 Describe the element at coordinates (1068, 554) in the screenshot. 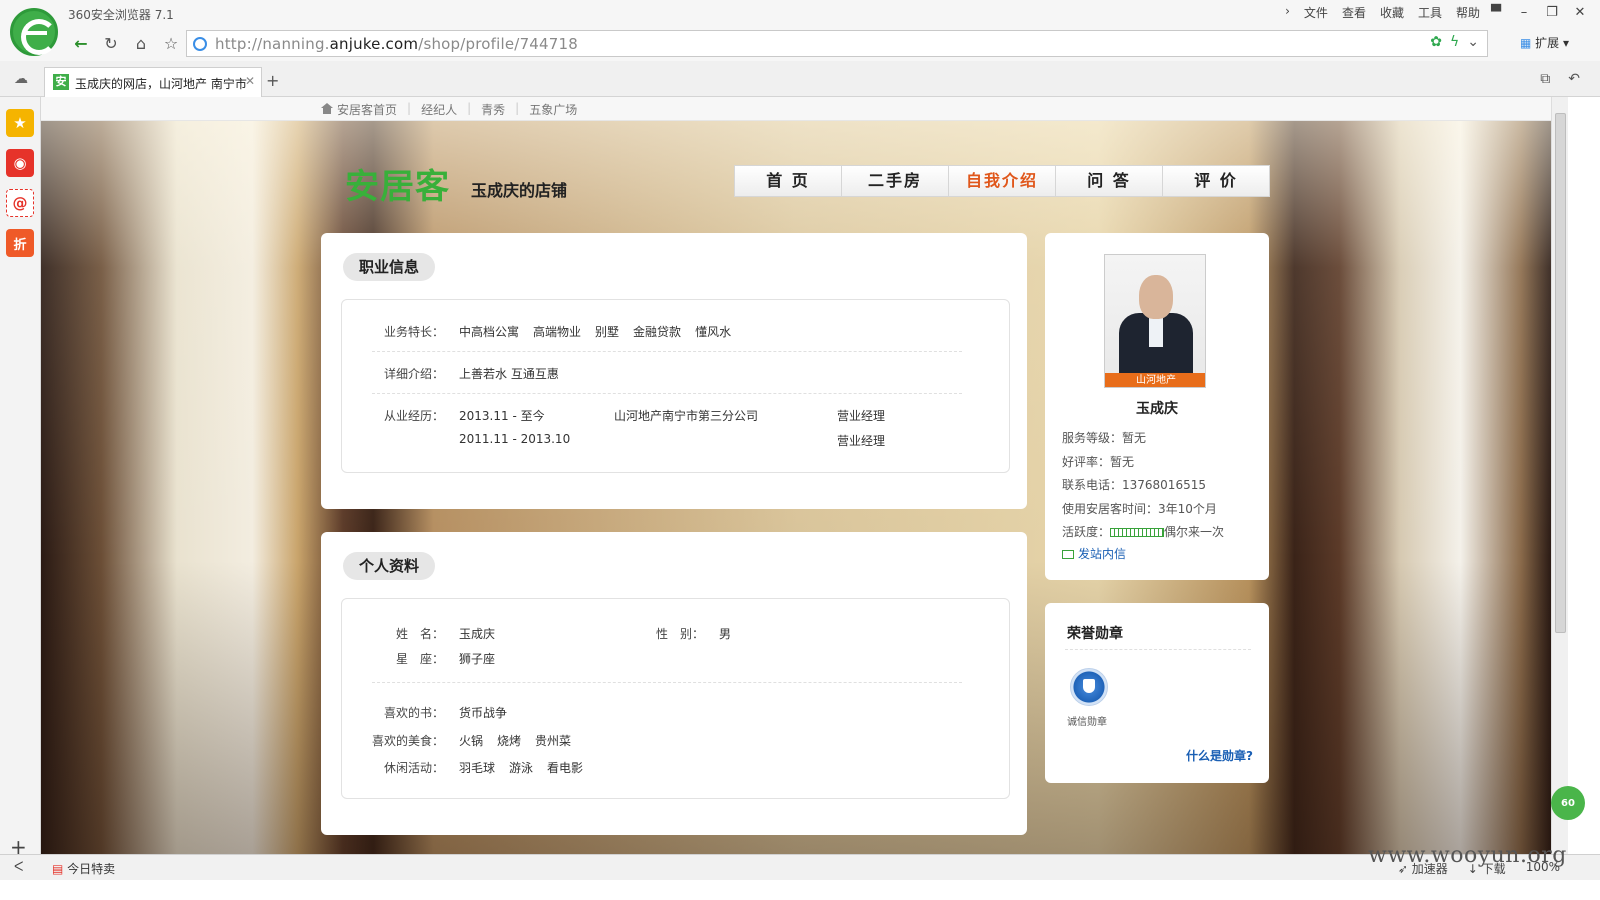

I see `mail-icon` at that location.